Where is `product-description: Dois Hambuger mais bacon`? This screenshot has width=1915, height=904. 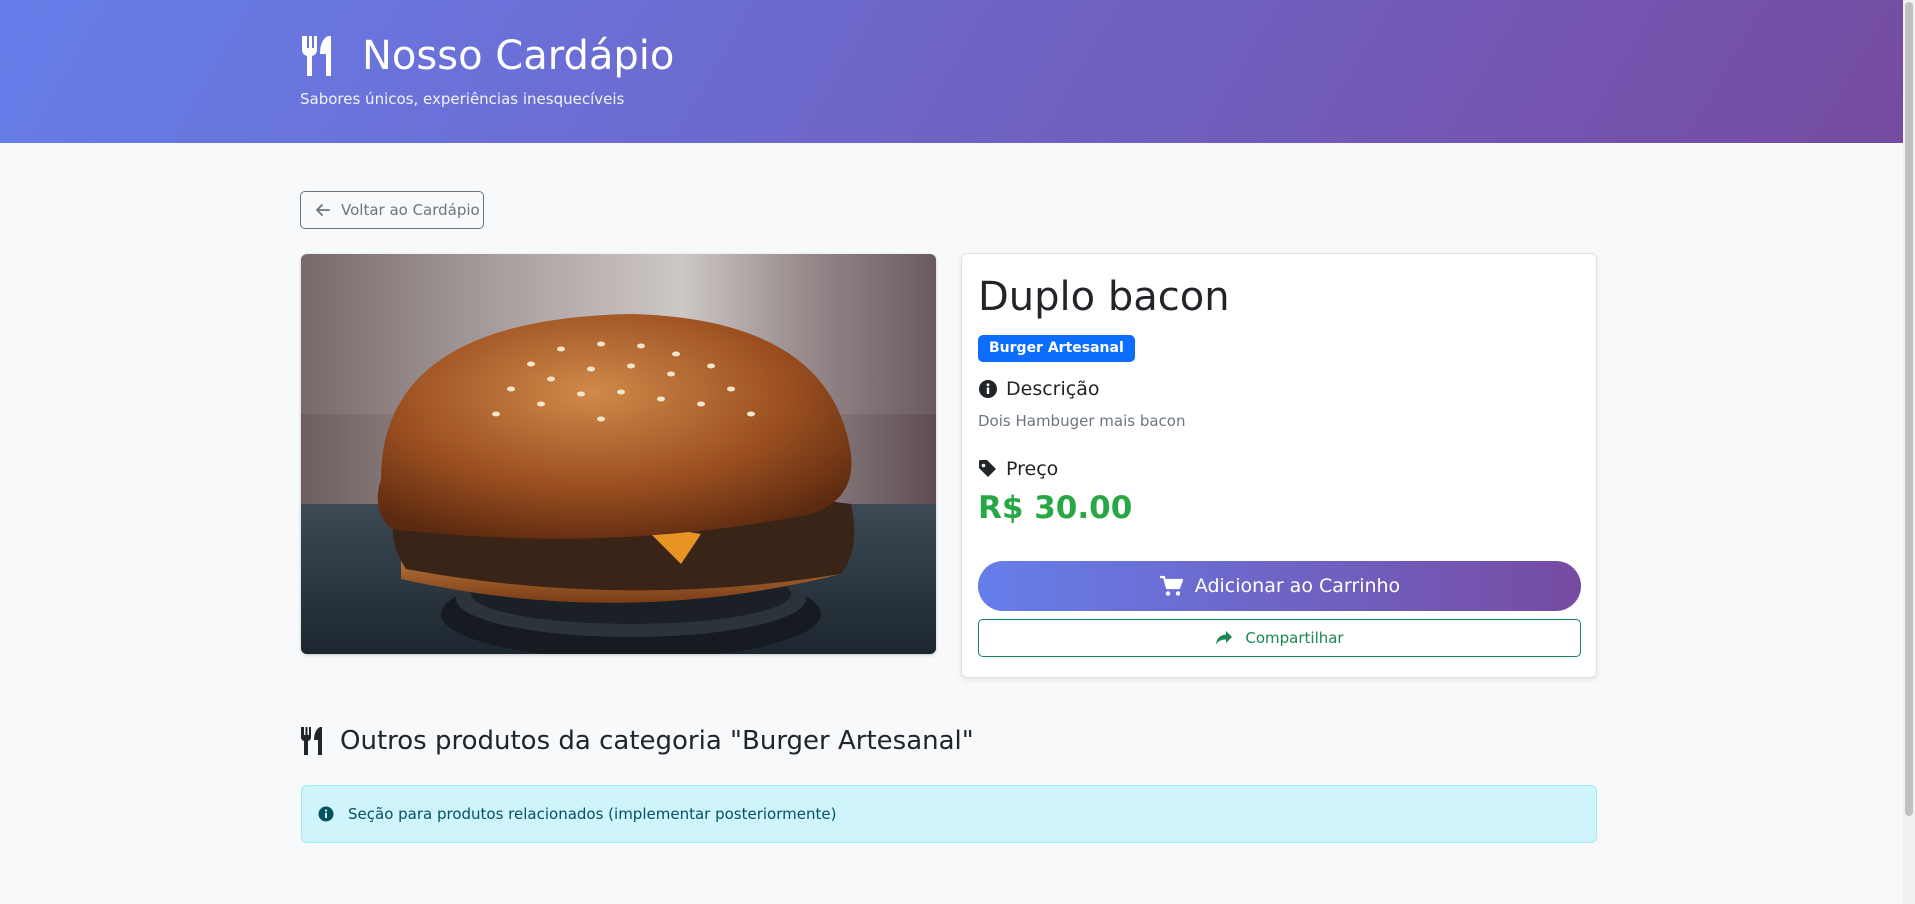
product-description: Dois Hambuger mais bacon is located at coordinates (1082, 421).